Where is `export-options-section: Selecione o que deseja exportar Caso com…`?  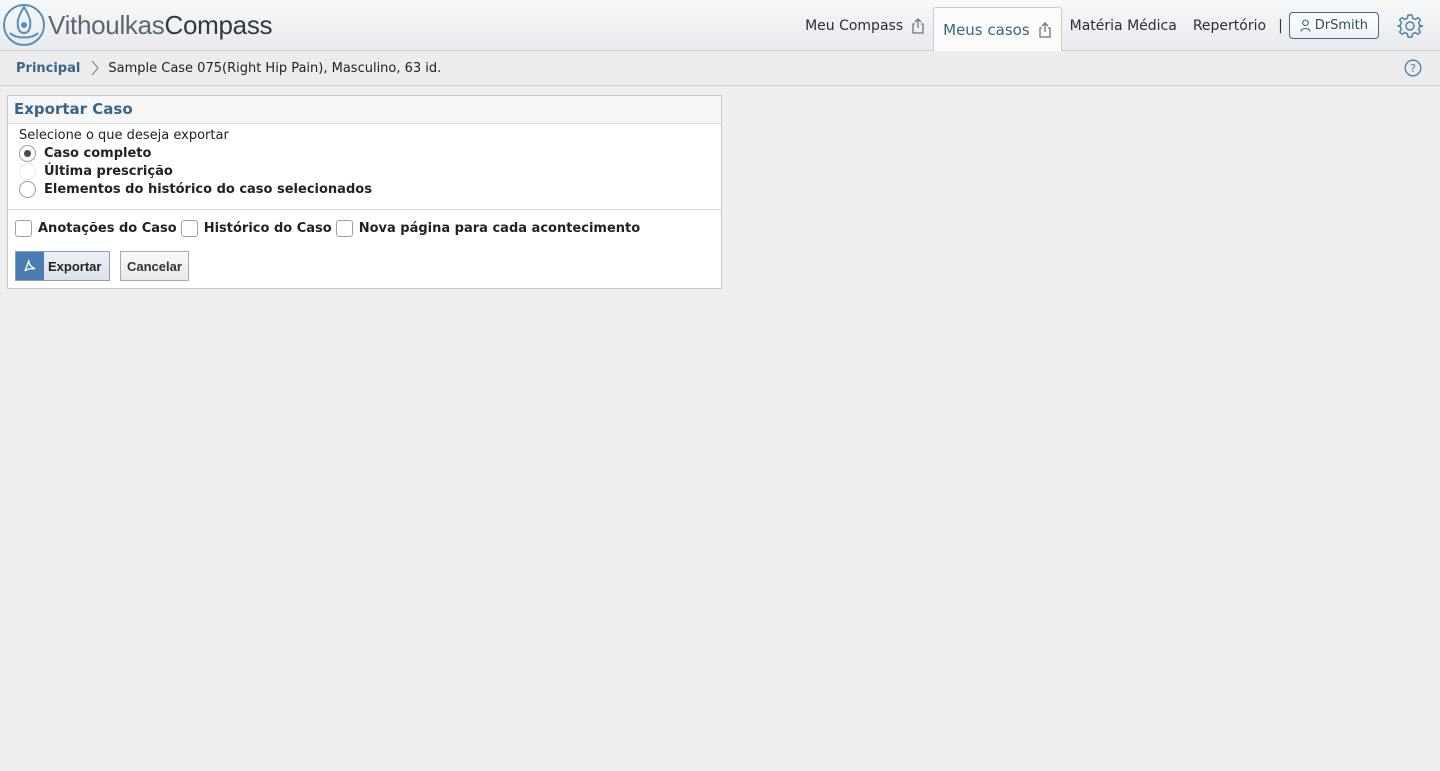 export-options-section: Selecione o que deseja exportar Caso com… is located at coordinates (364, 167).